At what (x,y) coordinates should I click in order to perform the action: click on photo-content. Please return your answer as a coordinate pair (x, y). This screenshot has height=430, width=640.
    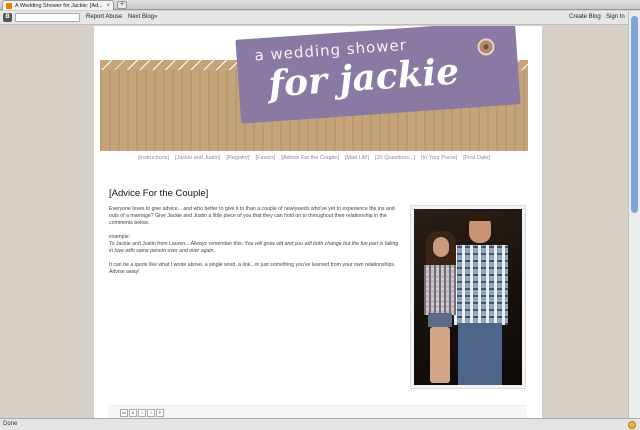
    Looking at the image, I should click on (468, 297).